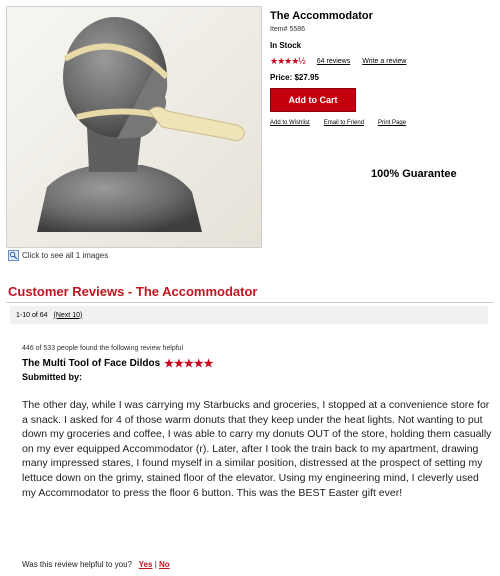 This screenshot has width=500, height=576. I want to click on email-friend-link: Email to Friend, so click(344, 123).